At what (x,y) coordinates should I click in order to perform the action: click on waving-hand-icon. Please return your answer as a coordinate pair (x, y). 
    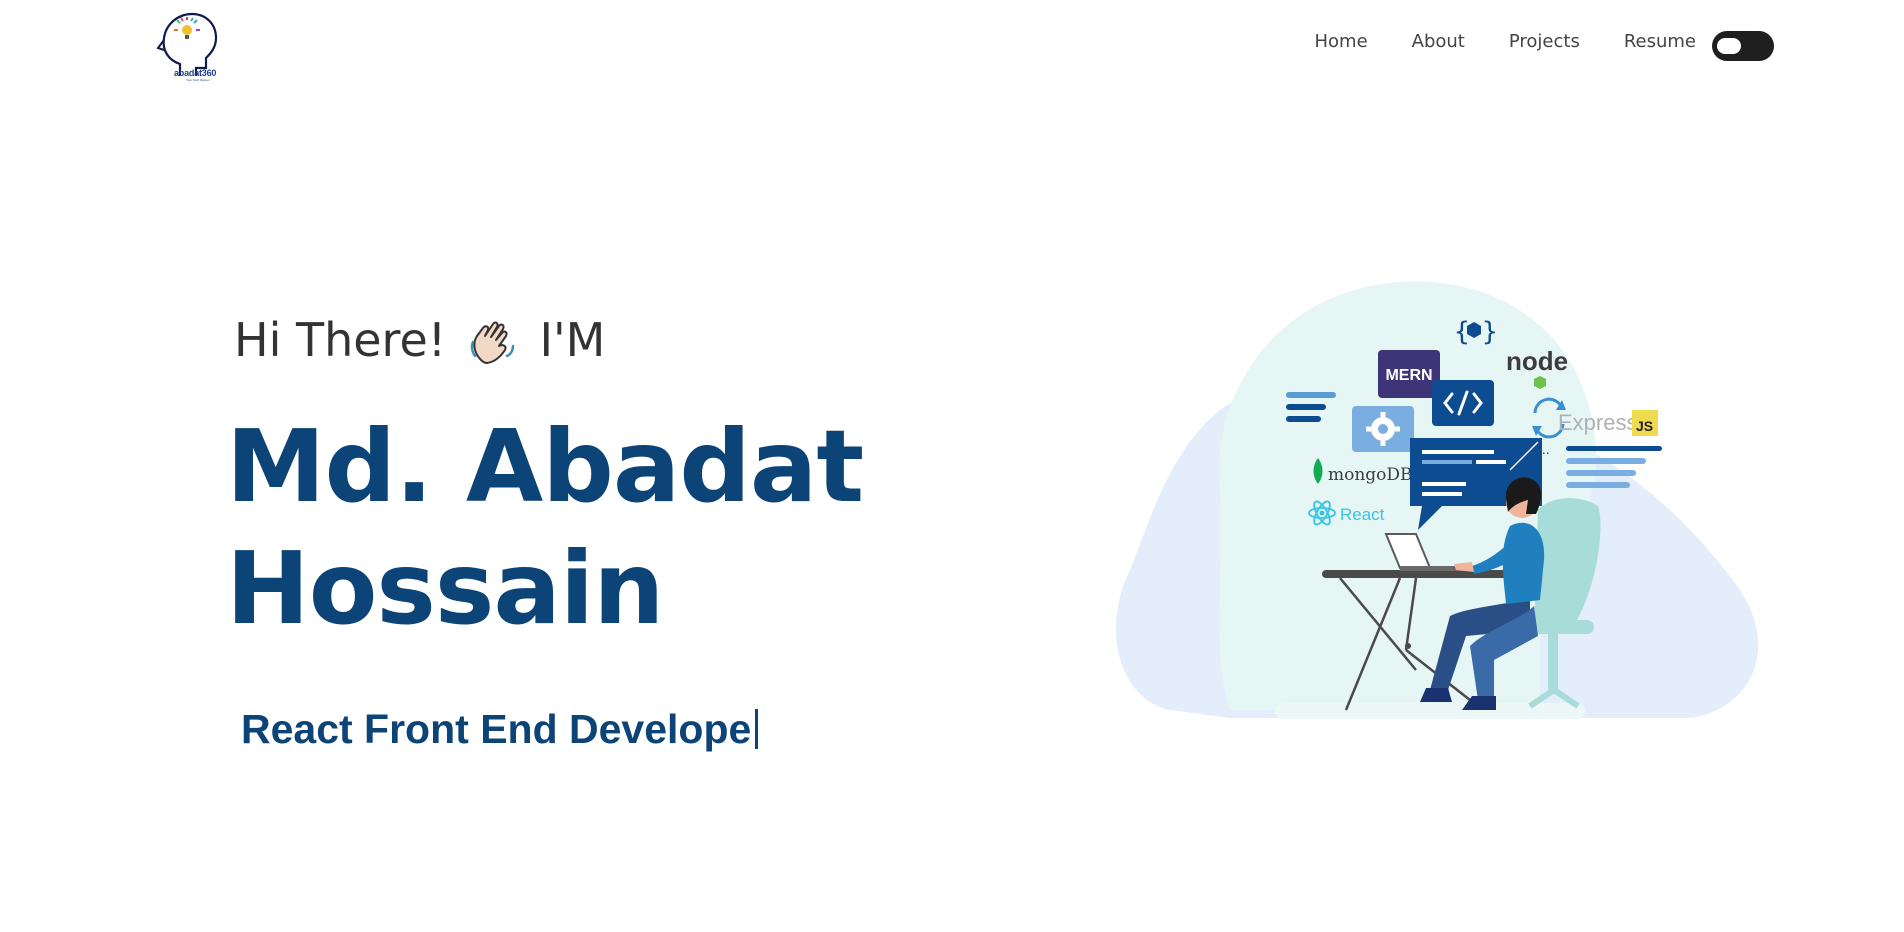
    Looking at the image, I should click on (493, 342).